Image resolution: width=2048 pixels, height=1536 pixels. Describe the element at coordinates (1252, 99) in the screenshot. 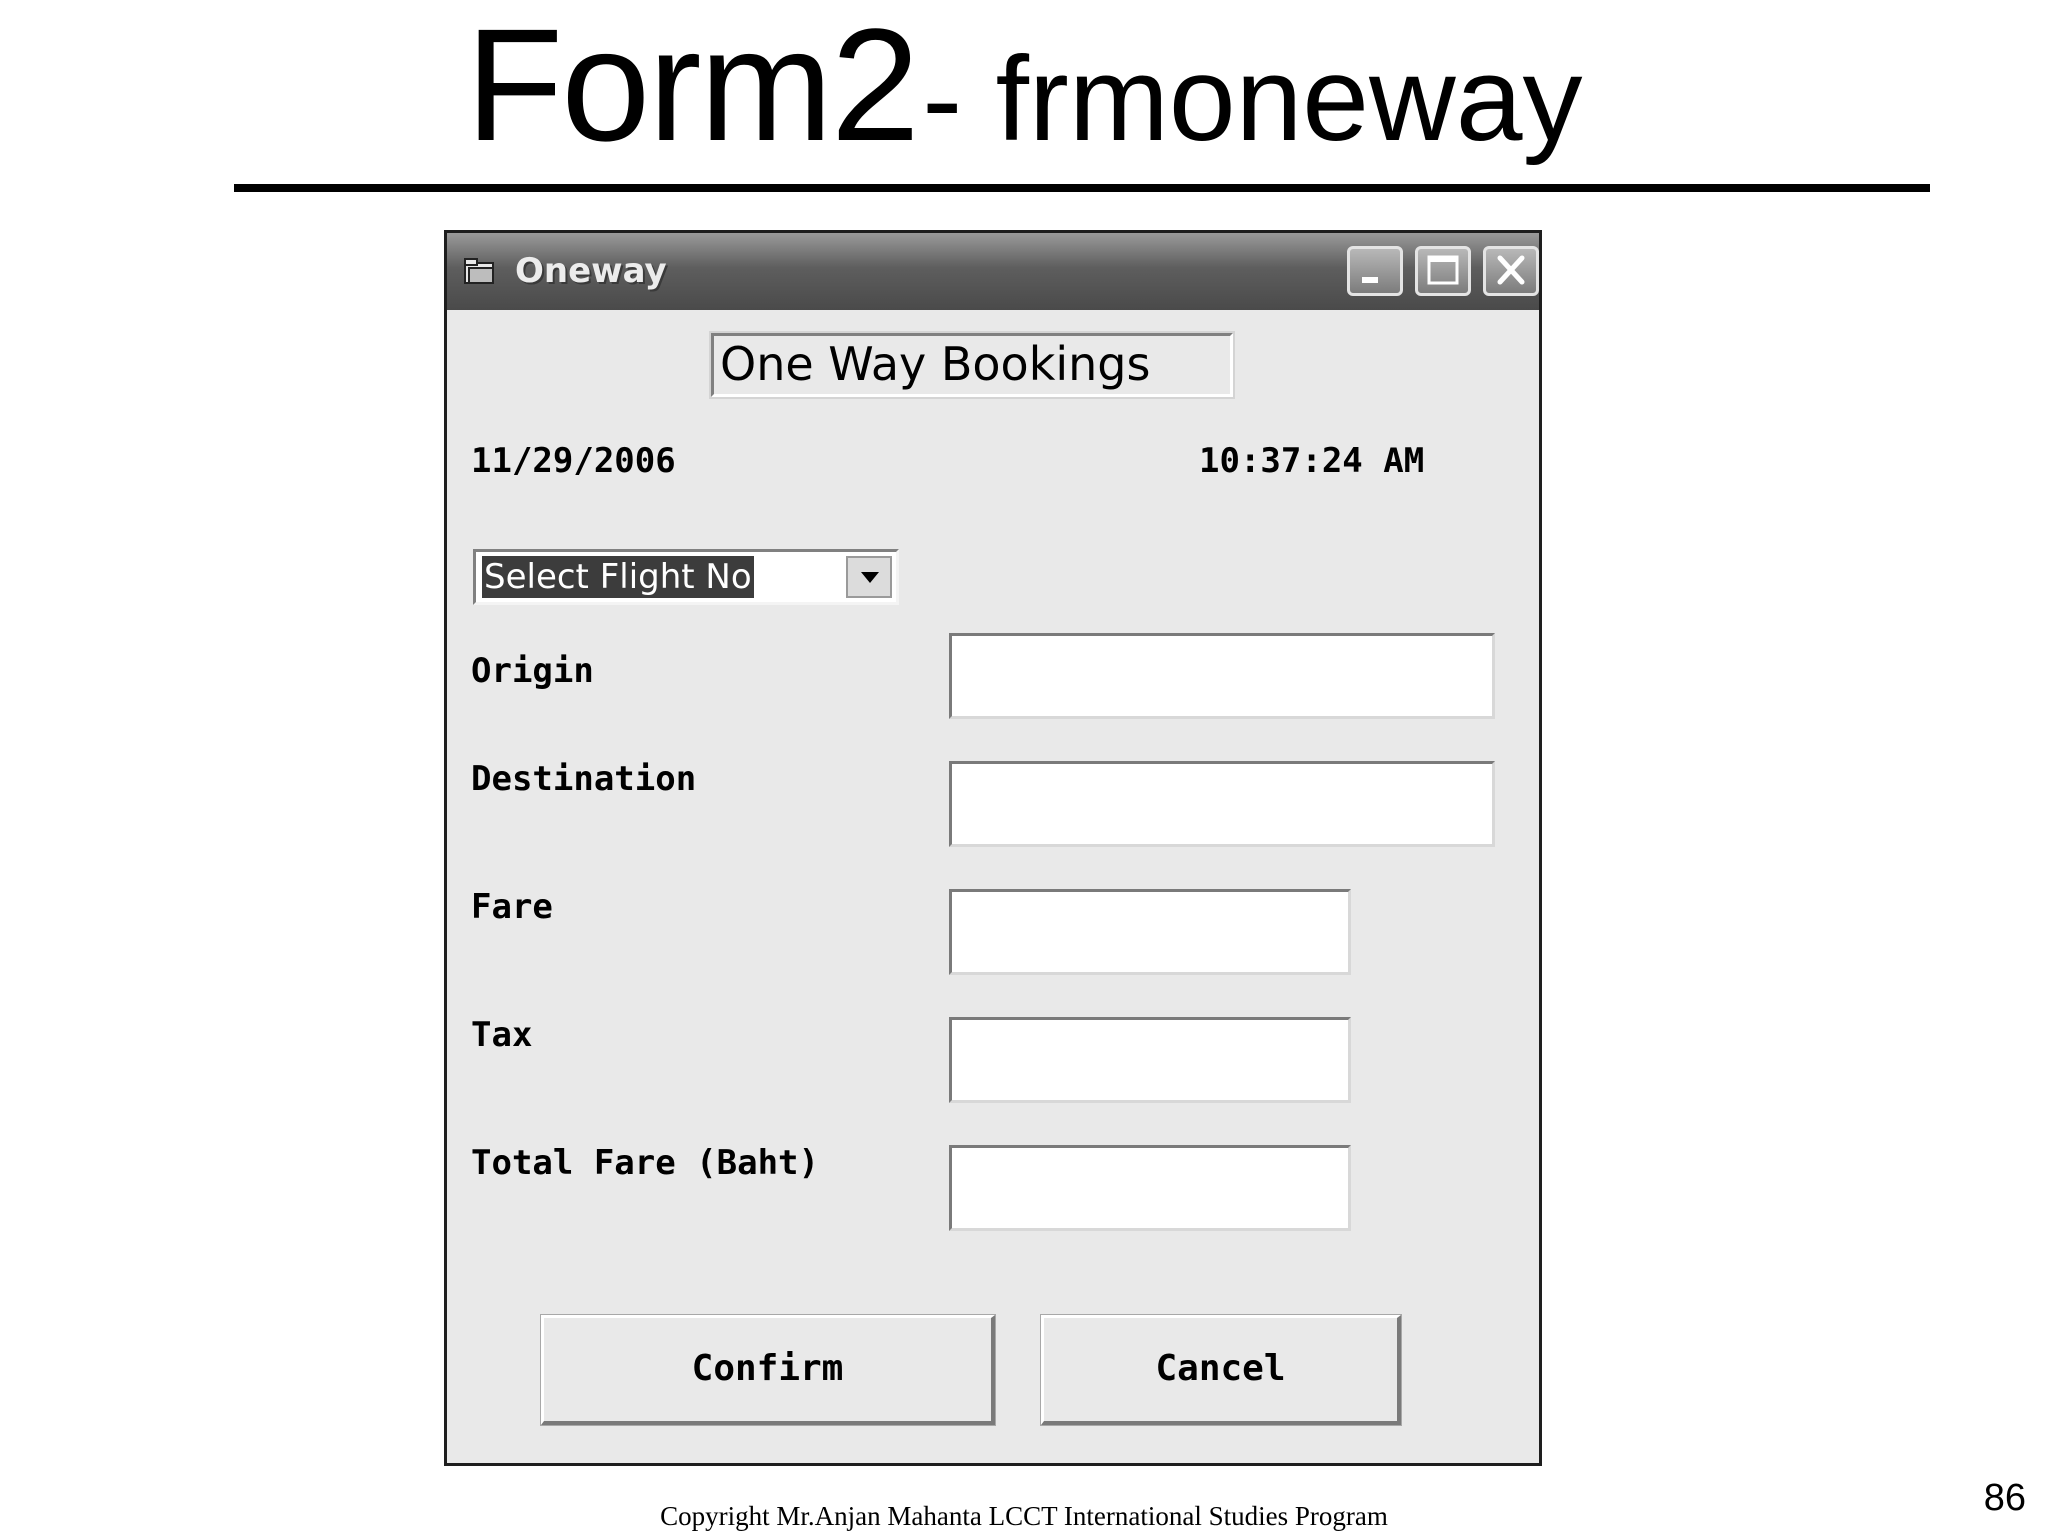

I see `slide-title-sub: - frmoneway` at that location.